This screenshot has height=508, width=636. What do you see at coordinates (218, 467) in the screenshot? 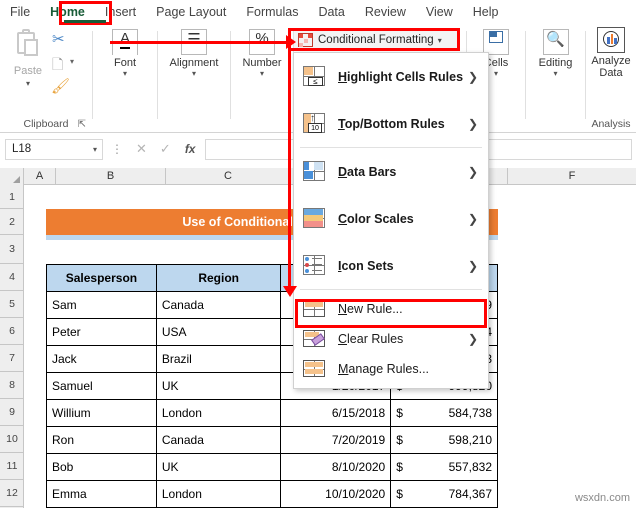
I see `cell-region: UK` at bounding box center [218, 467].